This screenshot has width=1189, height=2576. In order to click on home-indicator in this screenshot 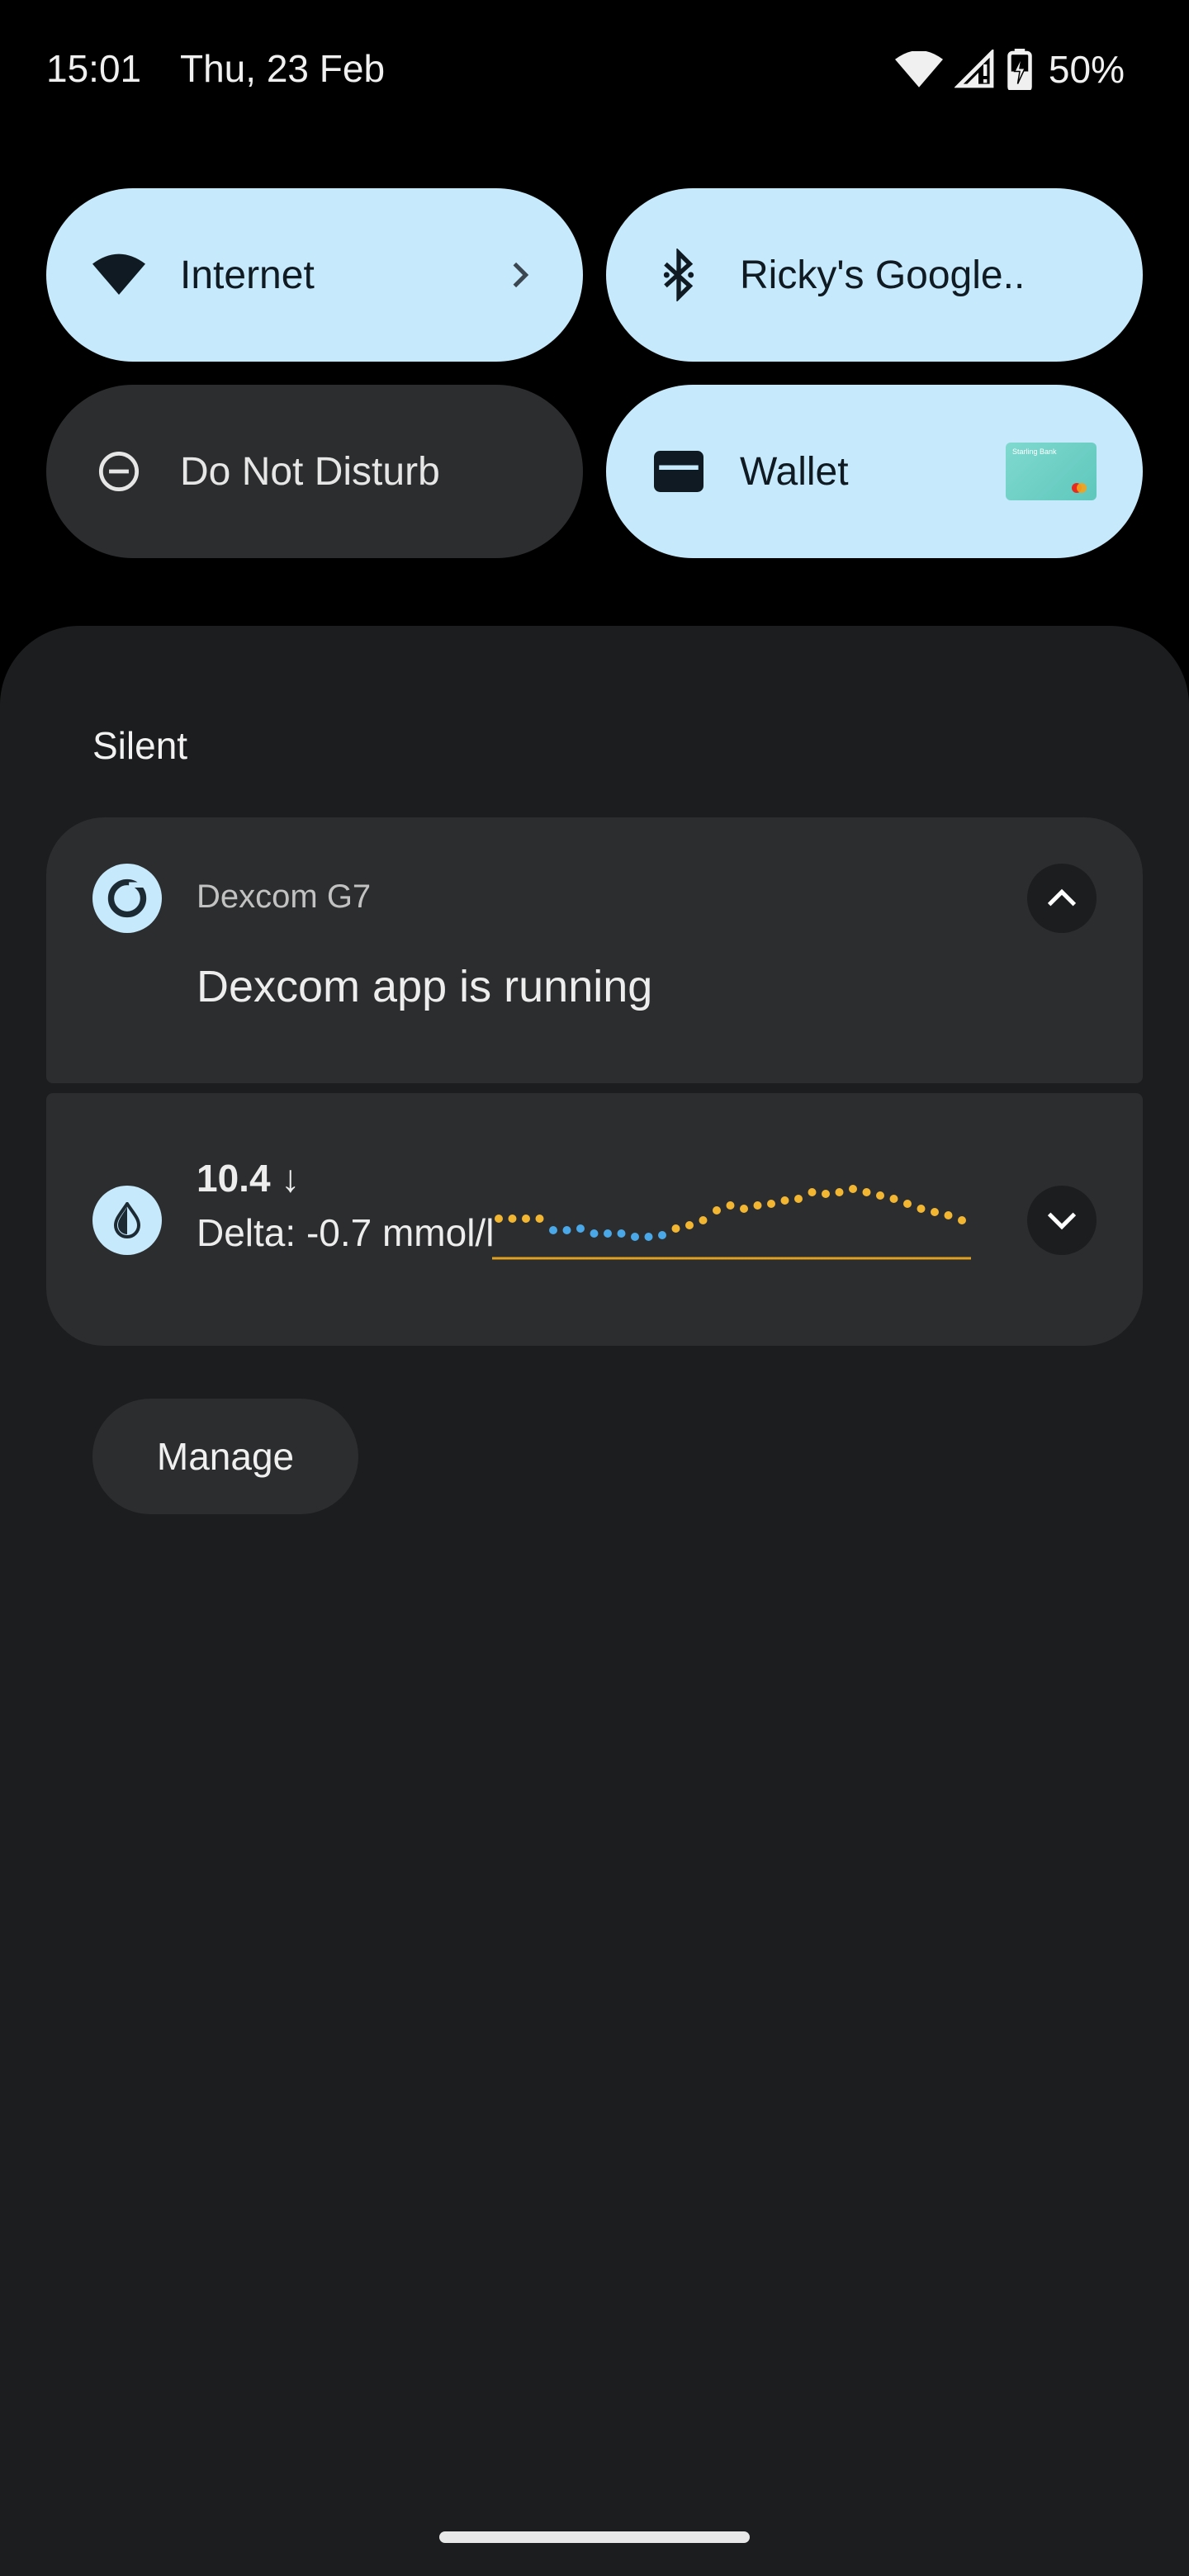, I will do `click(594, 2537)`.